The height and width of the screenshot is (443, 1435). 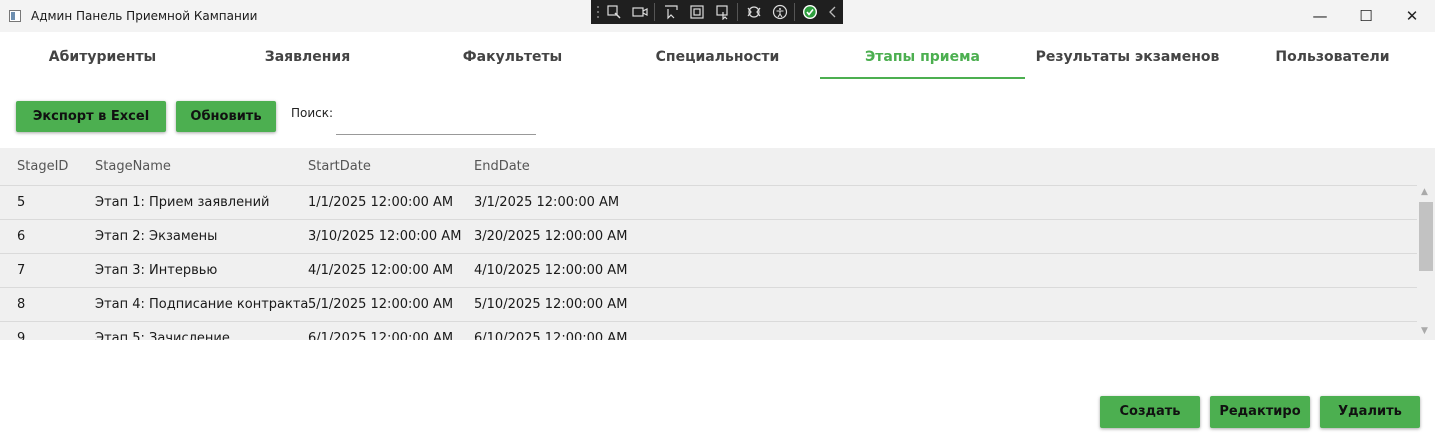 What do you see at coordinates (1424, 331) in the screenshot?
I see `scroll-down-icon: ▼` at bounding box center [1424, 331].